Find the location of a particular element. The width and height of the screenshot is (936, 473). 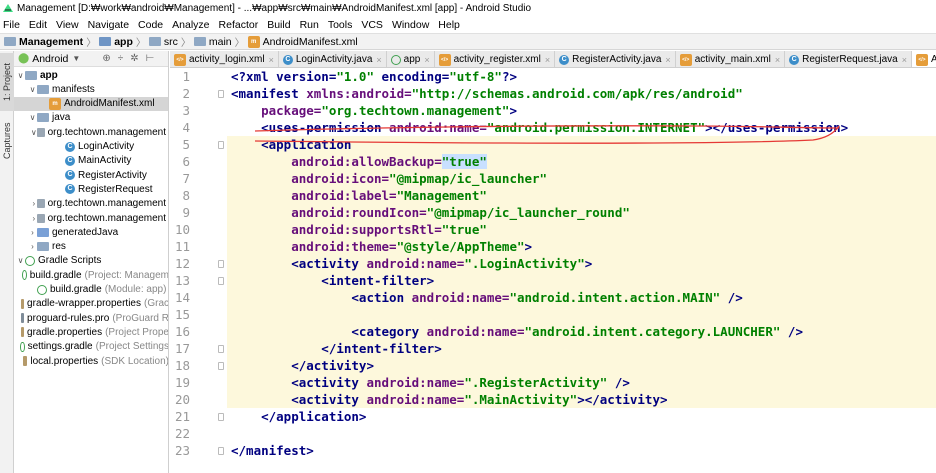

locate-icon: ⊕ is located at coordinates (106, 58).